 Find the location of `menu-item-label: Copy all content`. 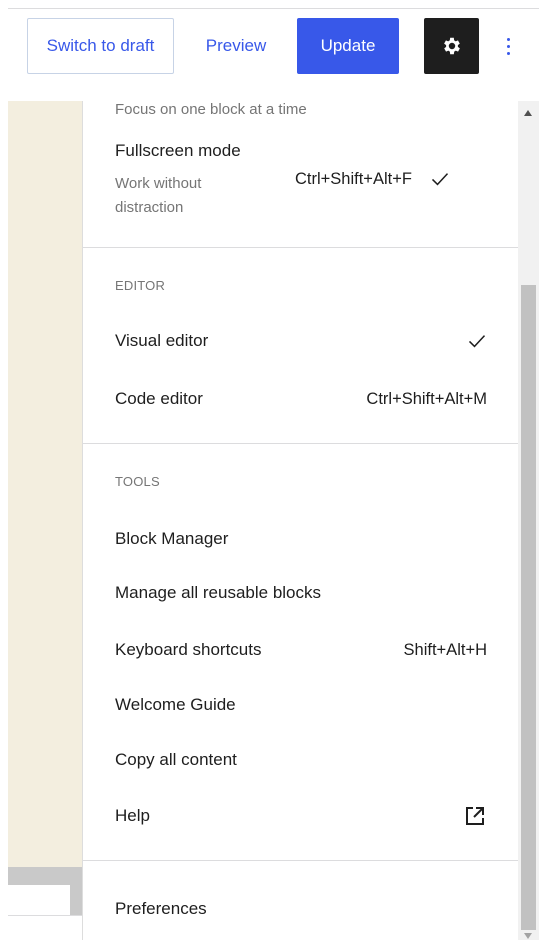

menu-item-label: Copy all content is located at coordinates (176, 759).